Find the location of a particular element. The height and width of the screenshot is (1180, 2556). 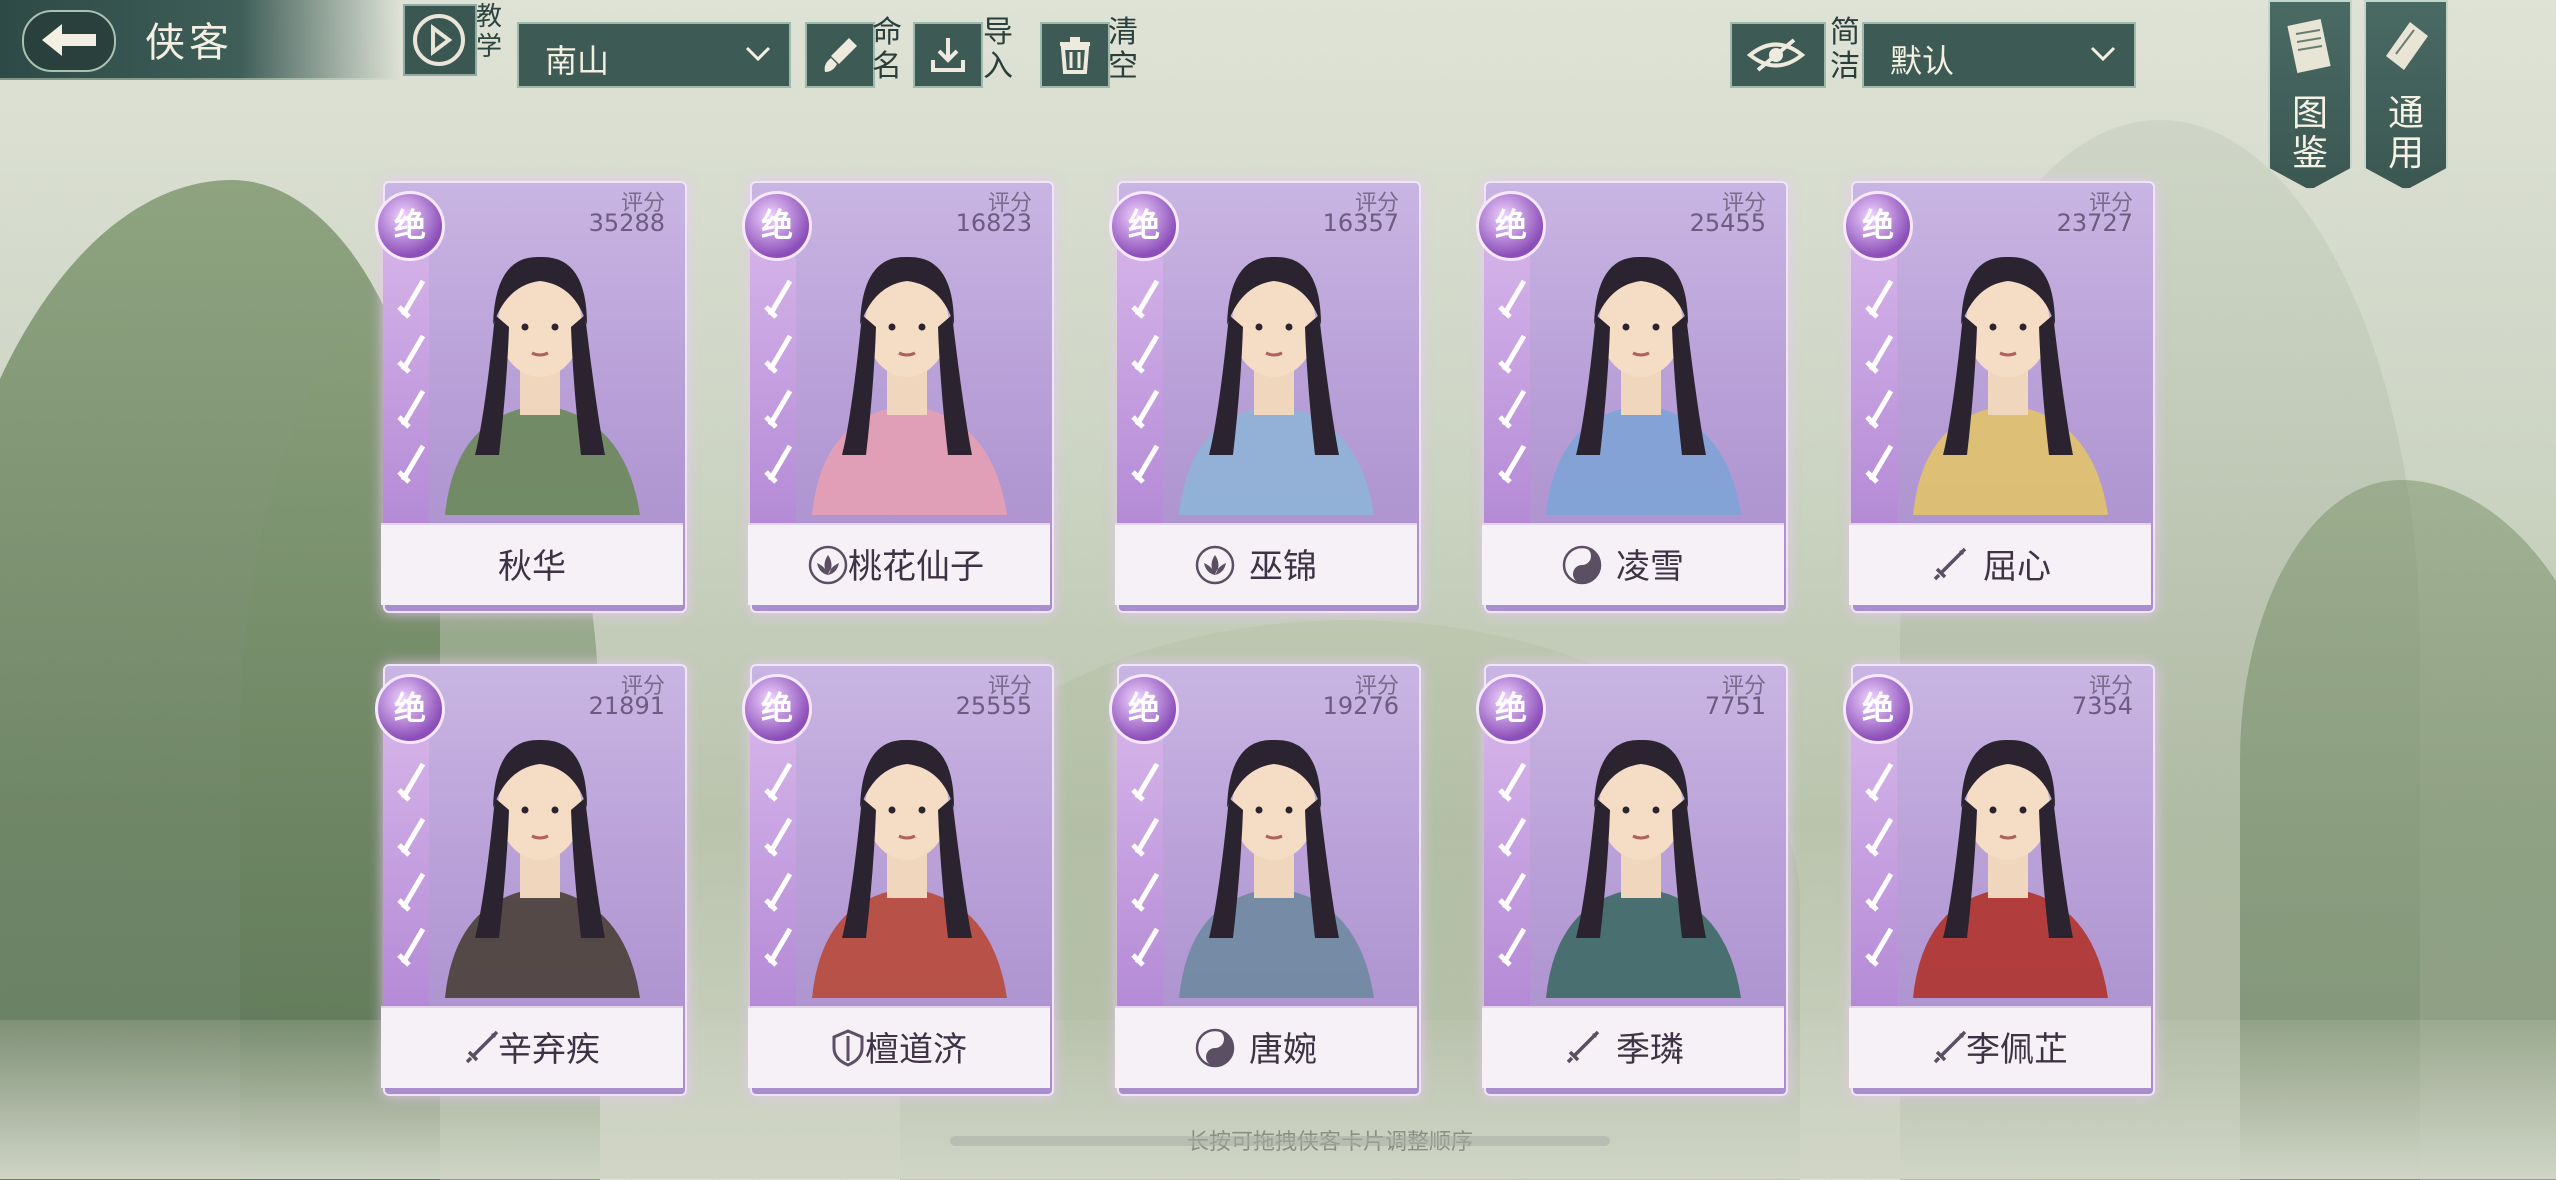

hero-card: 绝评分 23727 屈心 is located at coordinates (1999, 395).